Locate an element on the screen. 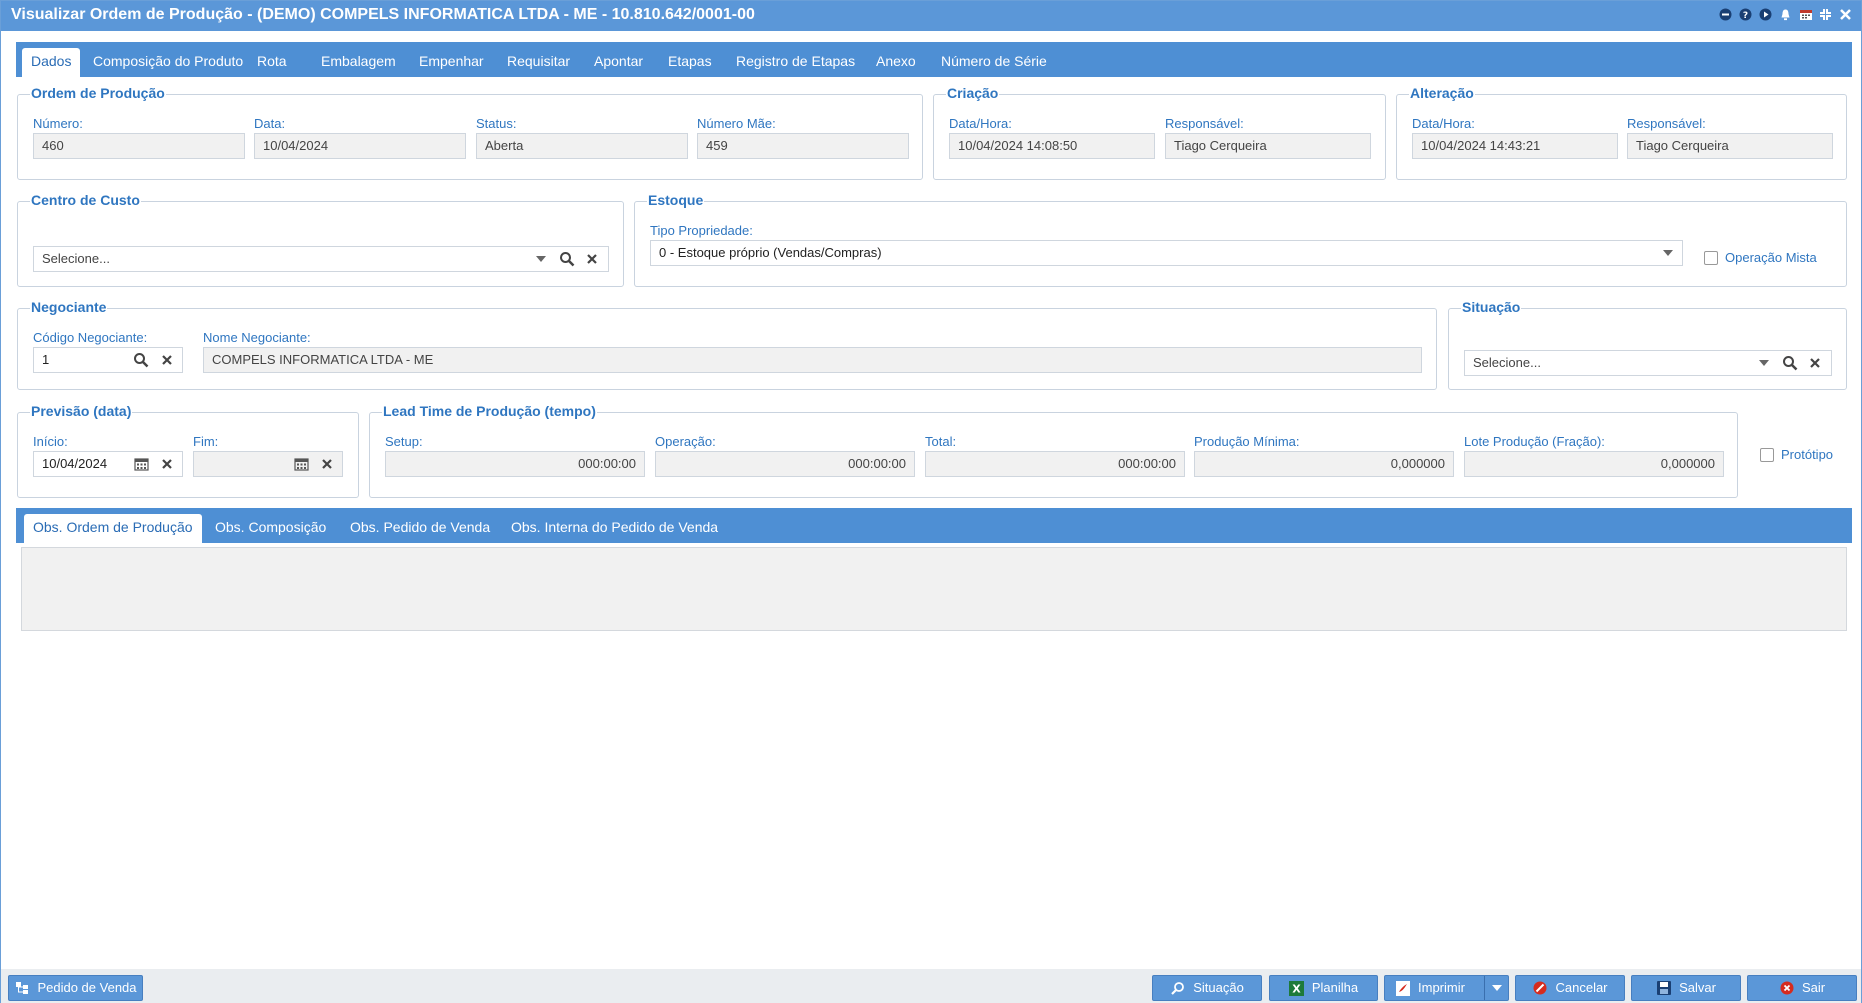 This screenshot has height=1003, width=1862. inicio-label: Início: is located at coordinates (50, 441).